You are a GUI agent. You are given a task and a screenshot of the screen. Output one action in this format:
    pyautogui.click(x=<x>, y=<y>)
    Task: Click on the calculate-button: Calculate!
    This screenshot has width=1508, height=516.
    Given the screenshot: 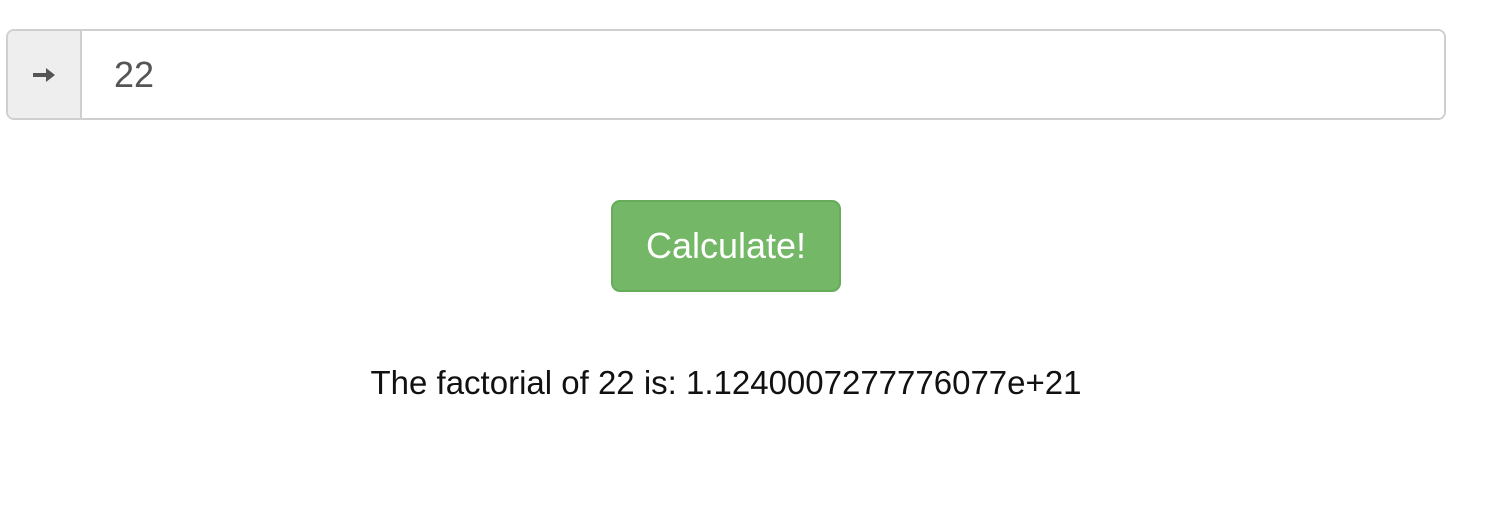 What is the action you would take?
    pyautogui.click(x=726, y=246)
    